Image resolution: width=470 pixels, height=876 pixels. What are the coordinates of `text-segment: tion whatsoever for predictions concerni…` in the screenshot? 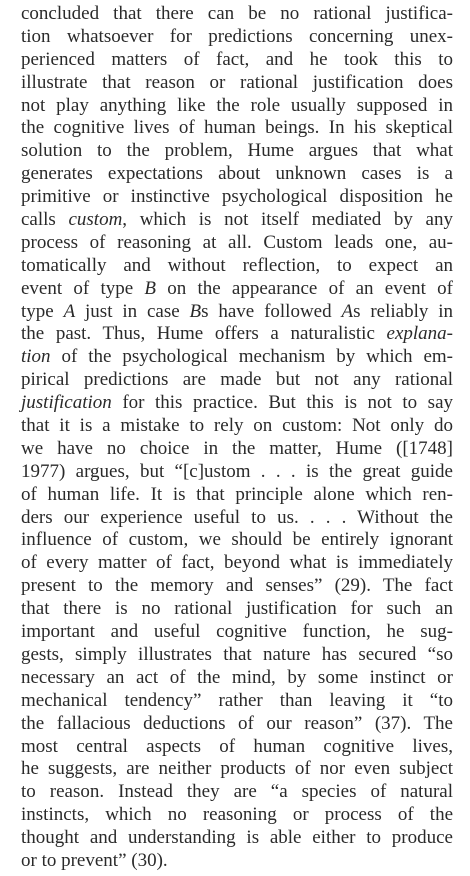 It's located at (237, 36).